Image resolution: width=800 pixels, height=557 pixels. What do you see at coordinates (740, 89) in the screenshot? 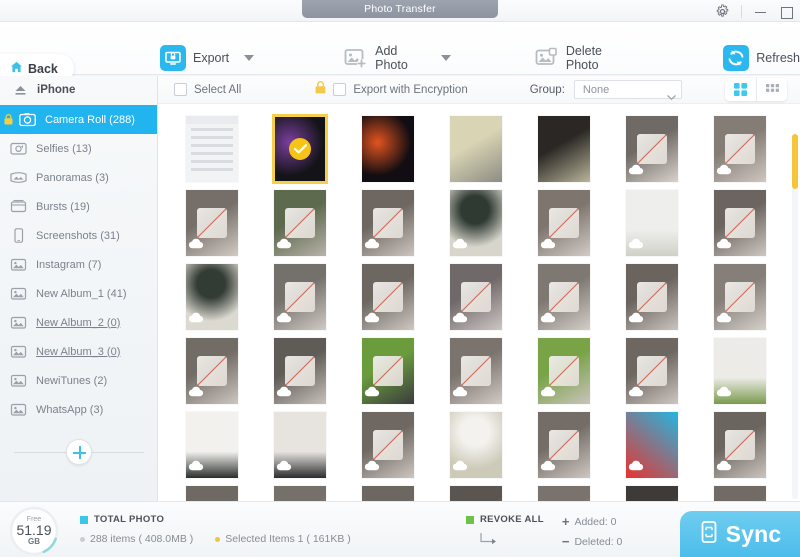
I see `large-grid-view-button` at bounding box center [740, 89].